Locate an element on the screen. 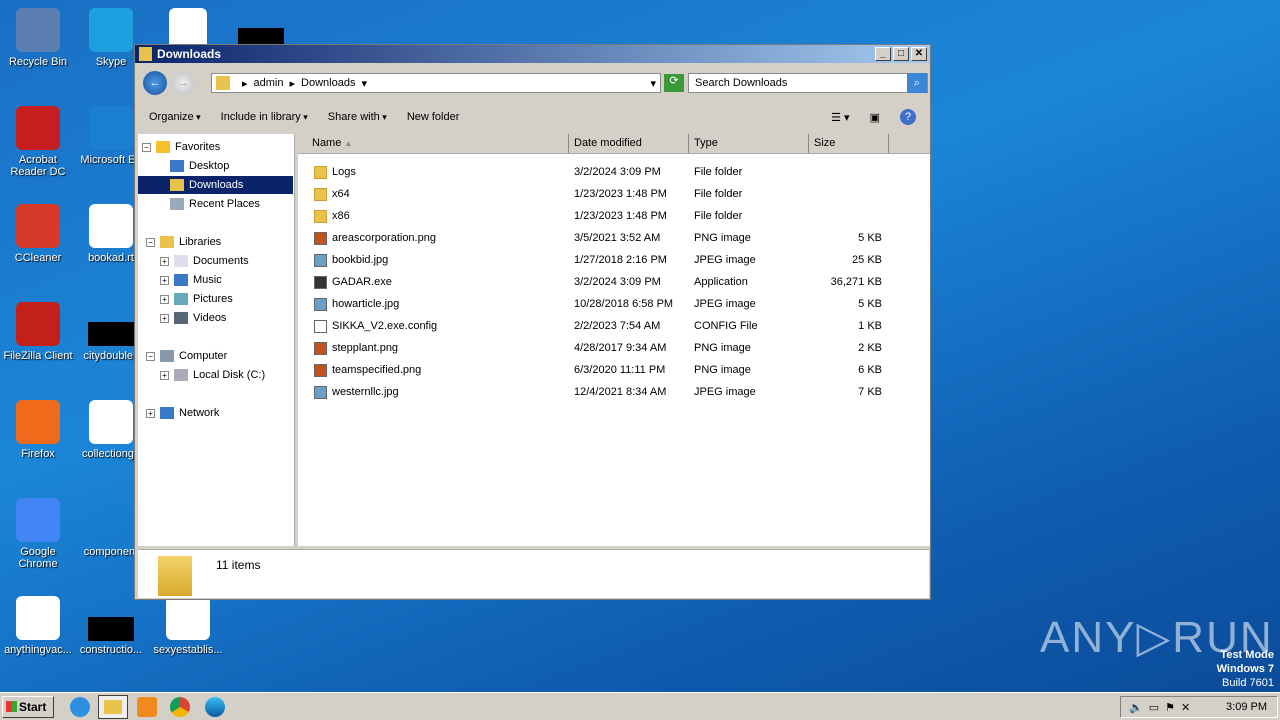 This screenshot has height=720, width=1280. computer-icon is located at coordinates (167, 356).